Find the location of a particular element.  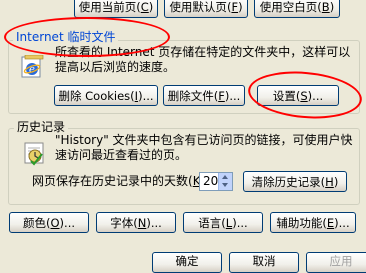

use-blank-page-button: 使用空白页(B) is located at coordinates (297, 9).